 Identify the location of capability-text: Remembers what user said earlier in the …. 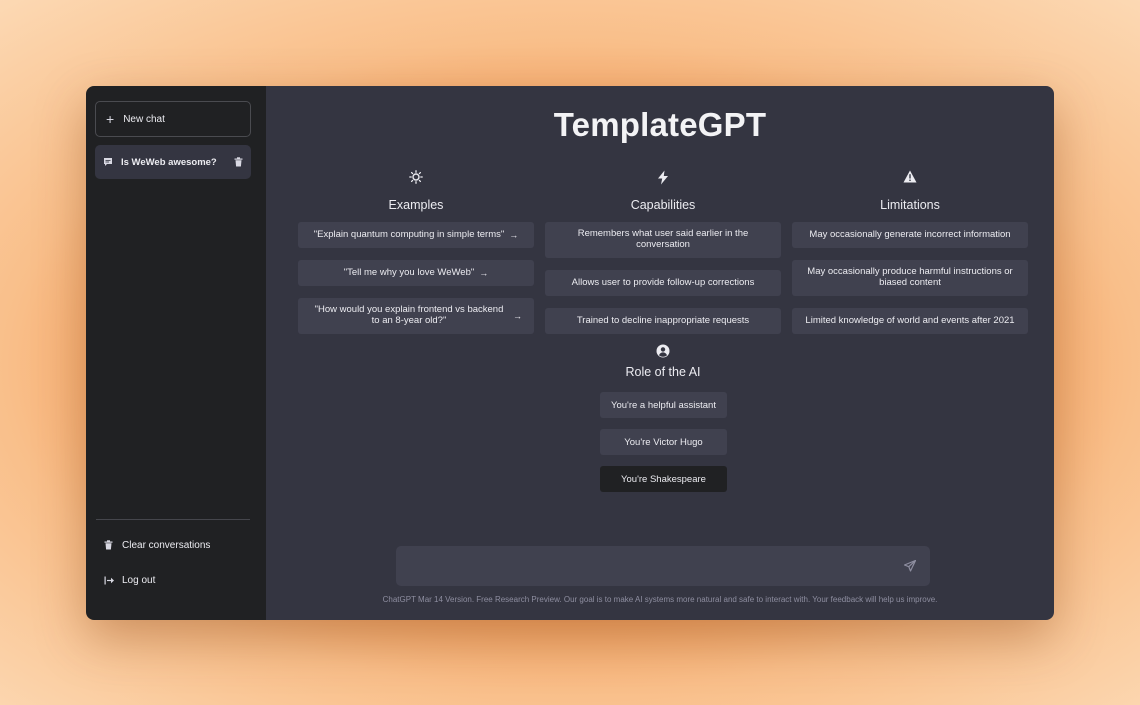
(663, 239).